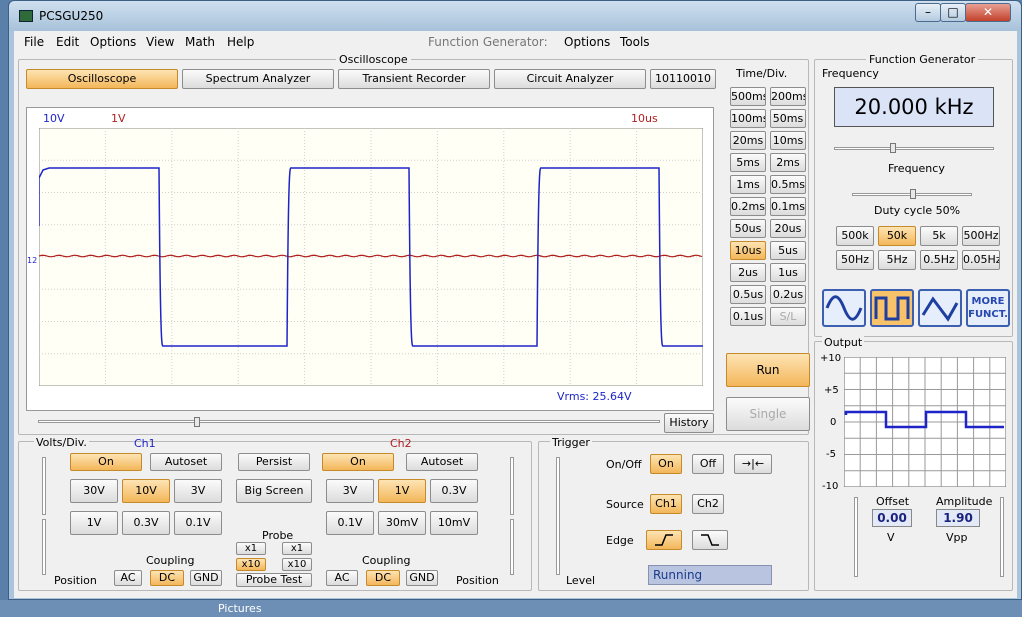  I want to click on tab-logic-analyzer: 10110010, so click(683, 79).